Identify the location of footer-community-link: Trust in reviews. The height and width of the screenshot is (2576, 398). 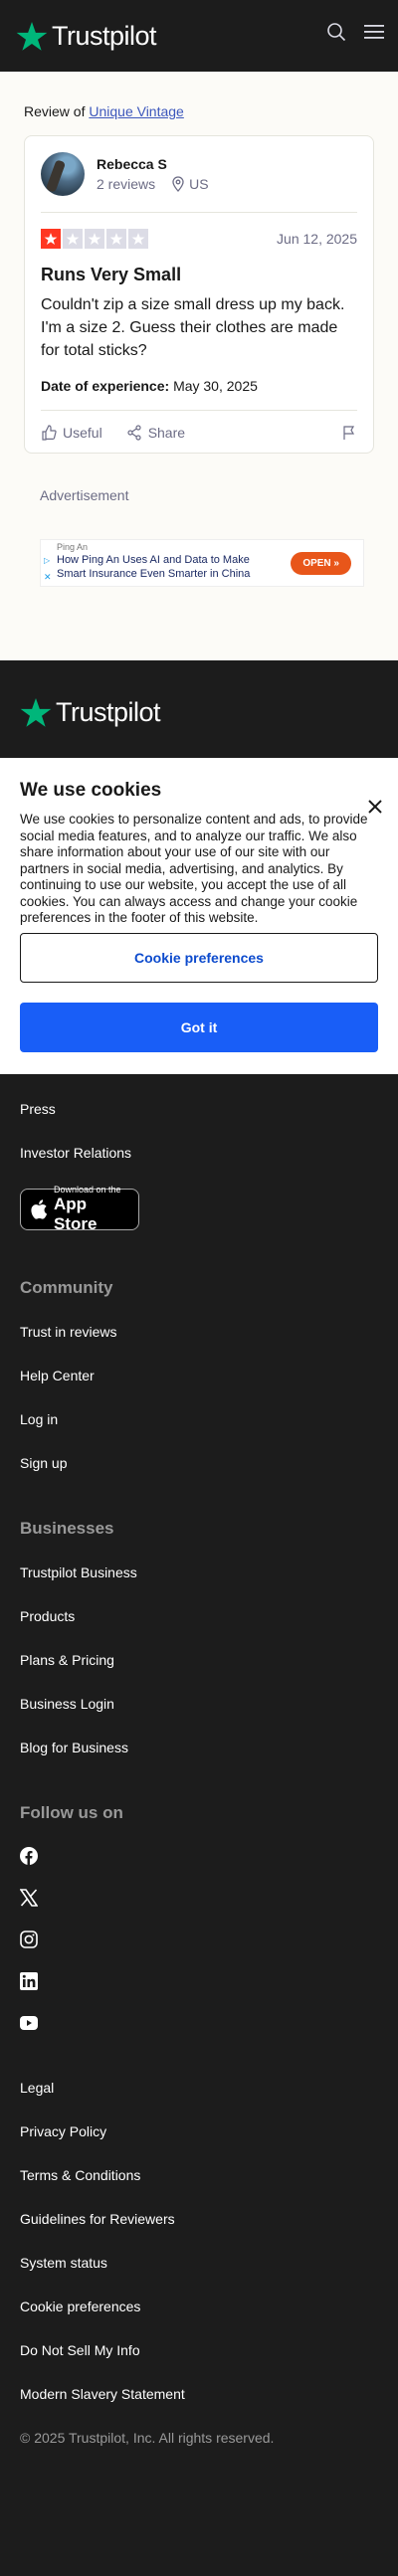
(199, 1332).